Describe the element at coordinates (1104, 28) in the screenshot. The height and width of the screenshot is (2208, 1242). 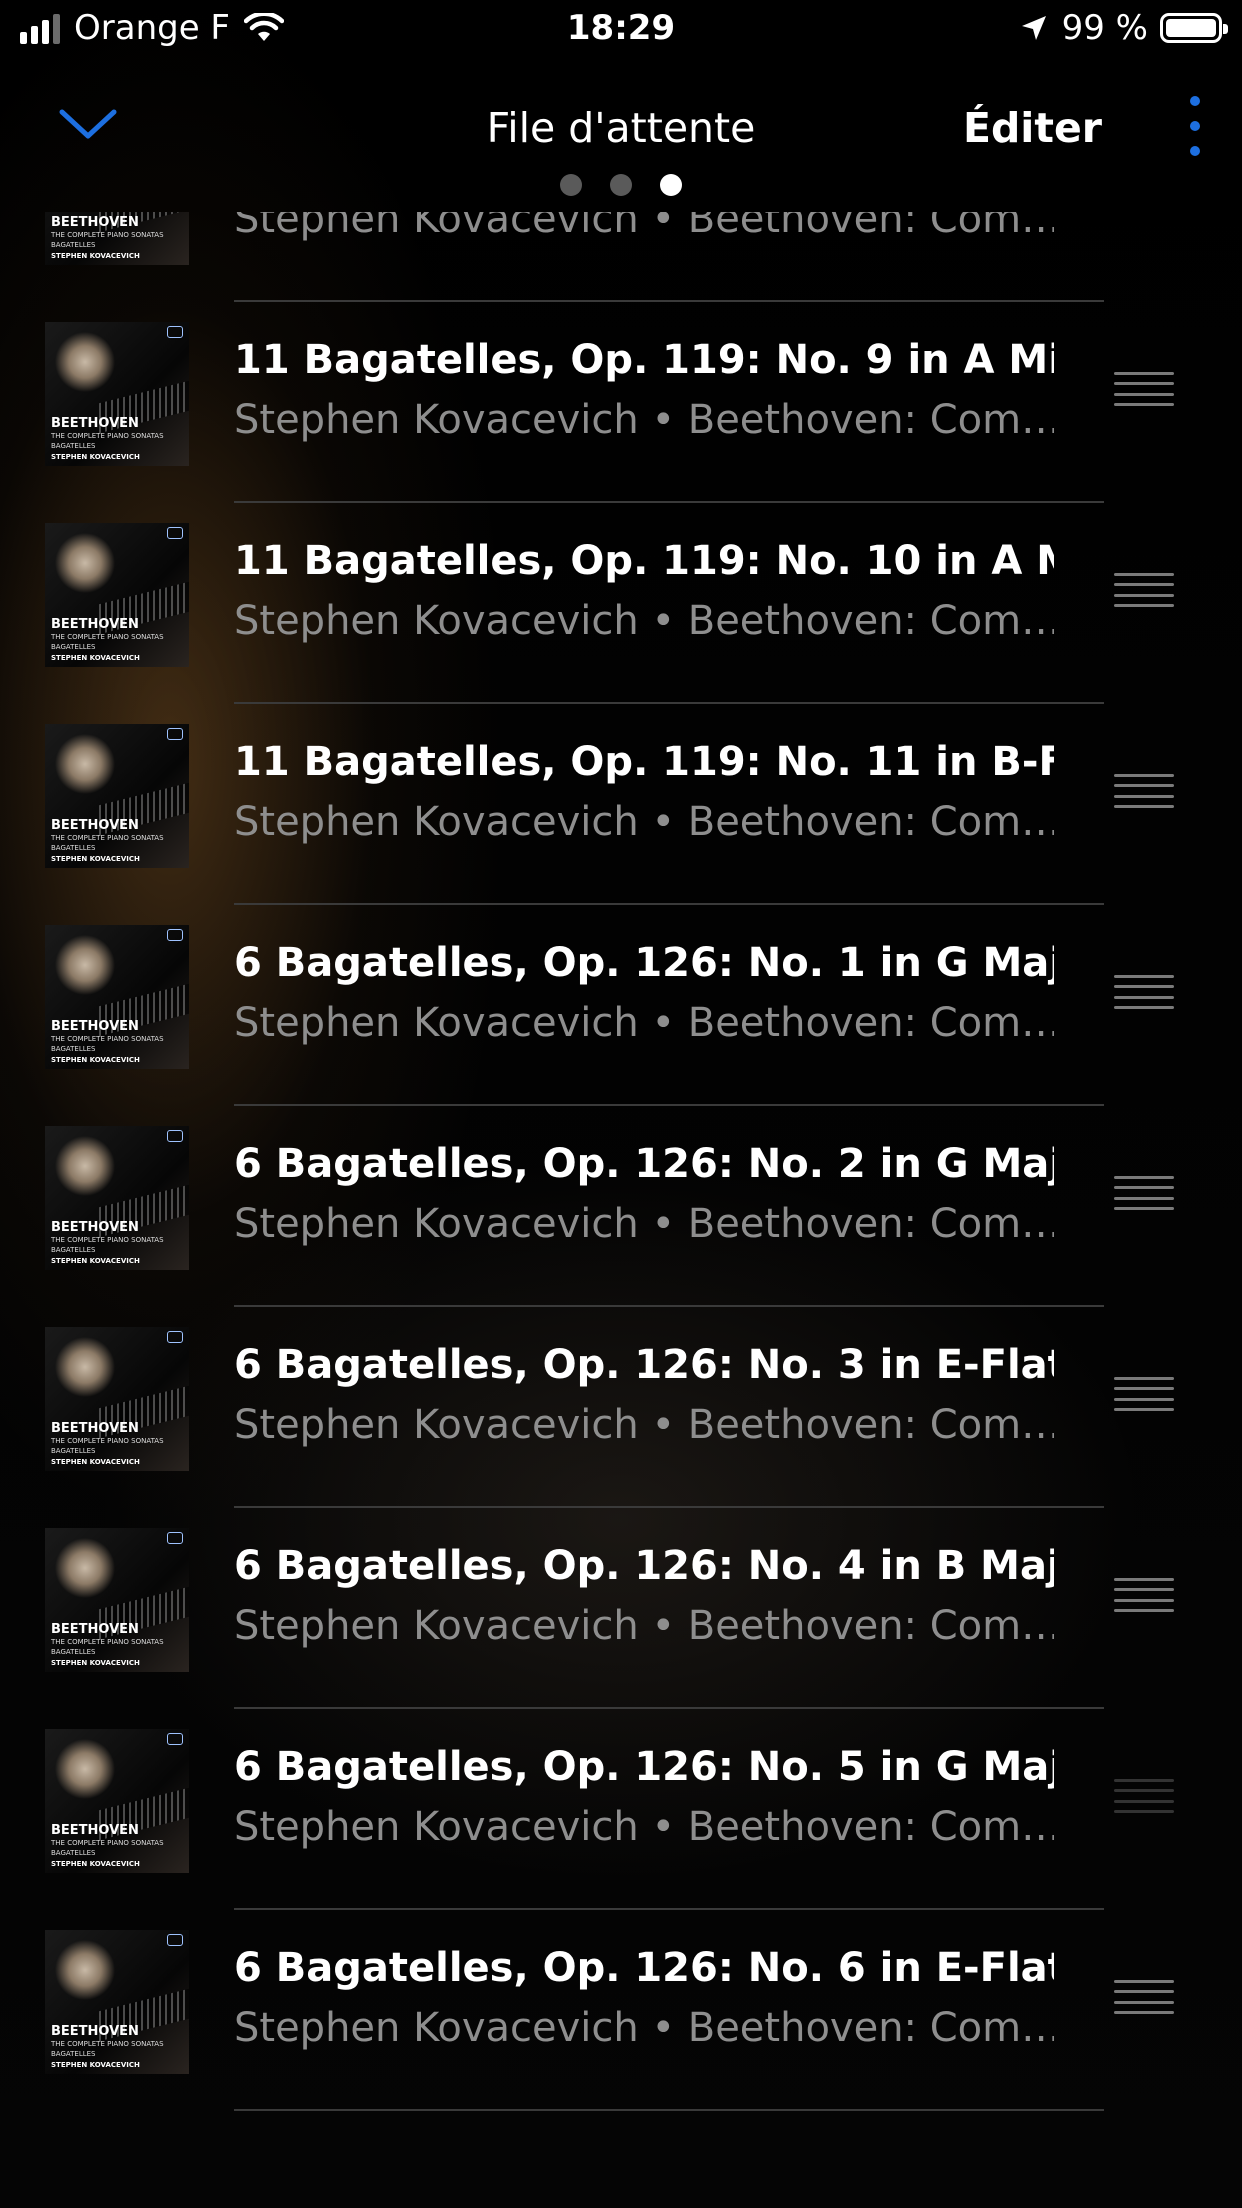
I see `battery-percentage: 99 %` at that location.